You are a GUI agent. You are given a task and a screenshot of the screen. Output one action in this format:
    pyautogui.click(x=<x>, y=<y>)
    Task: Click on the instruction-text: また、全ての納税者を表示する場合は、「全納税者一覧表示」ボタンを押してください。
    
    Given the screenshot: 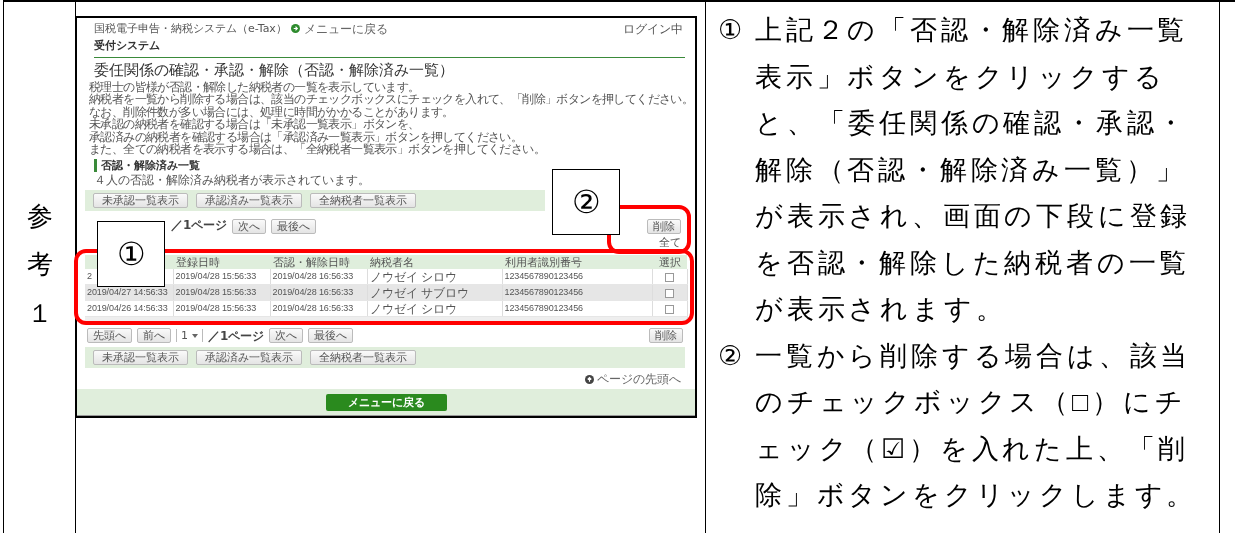 What is the action you would take?
    pyautogui.click(x=317, y=149)
    